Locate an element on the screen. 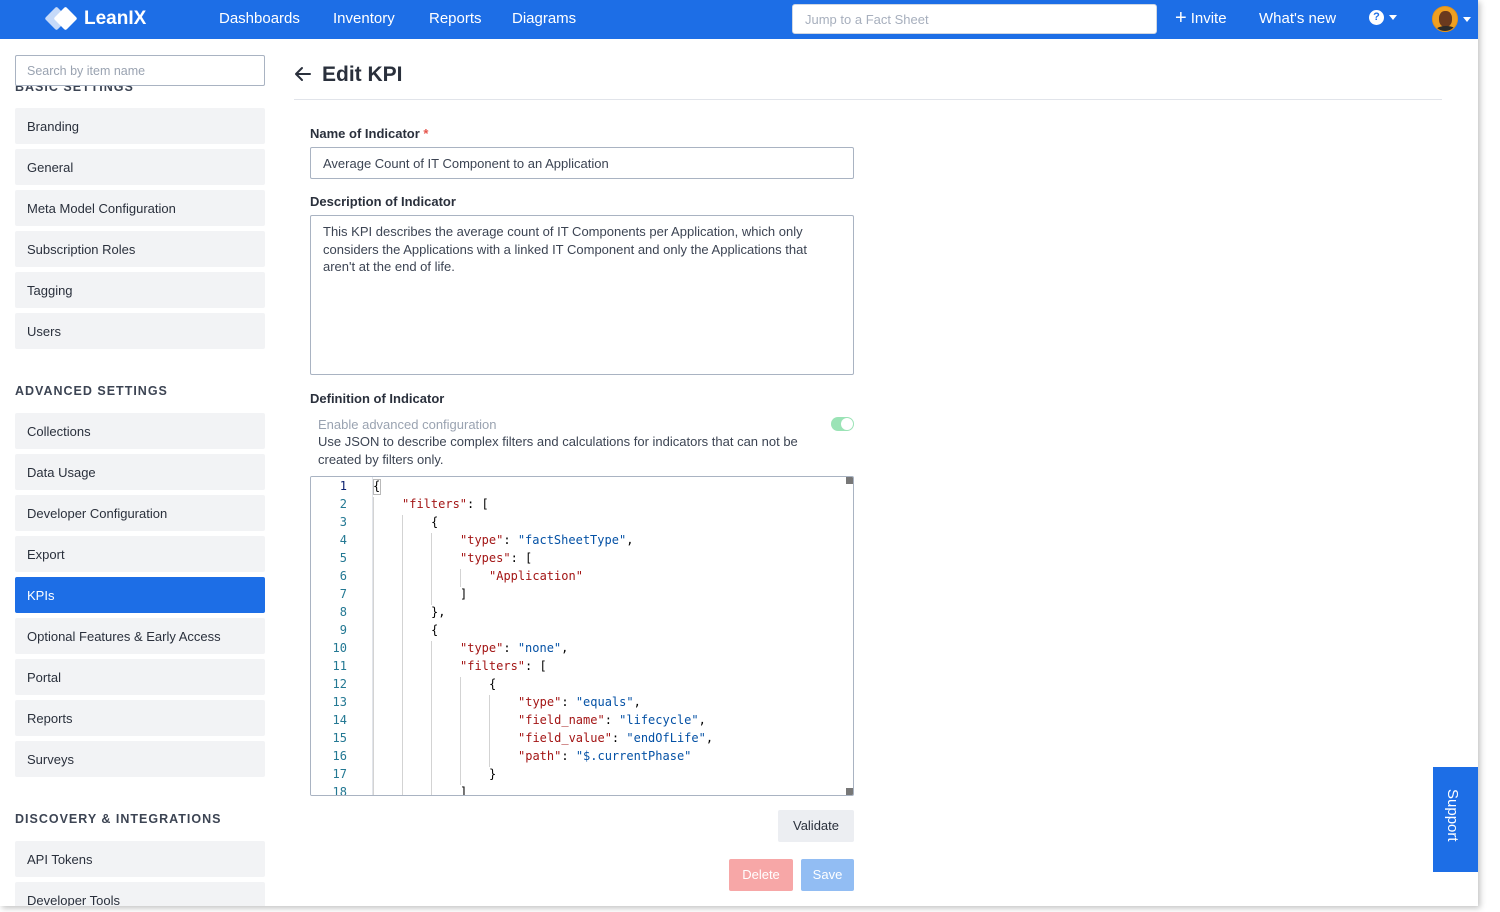  line-number: 14 is located at coordinates (339, 720).